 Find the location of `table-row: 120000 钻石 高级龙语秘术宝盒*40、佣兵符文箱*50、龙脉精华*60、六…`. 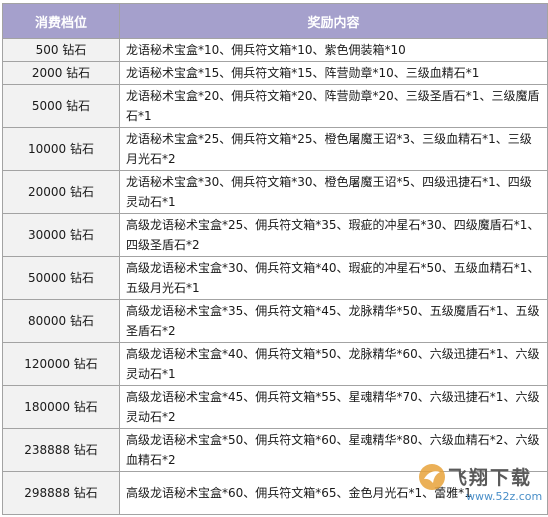

table-row: 120000 钻石 高级龙语秘术宝盒*40、佣兵符文箱*50、龙脉精华*60、六… is located at coordinates (275, 364).